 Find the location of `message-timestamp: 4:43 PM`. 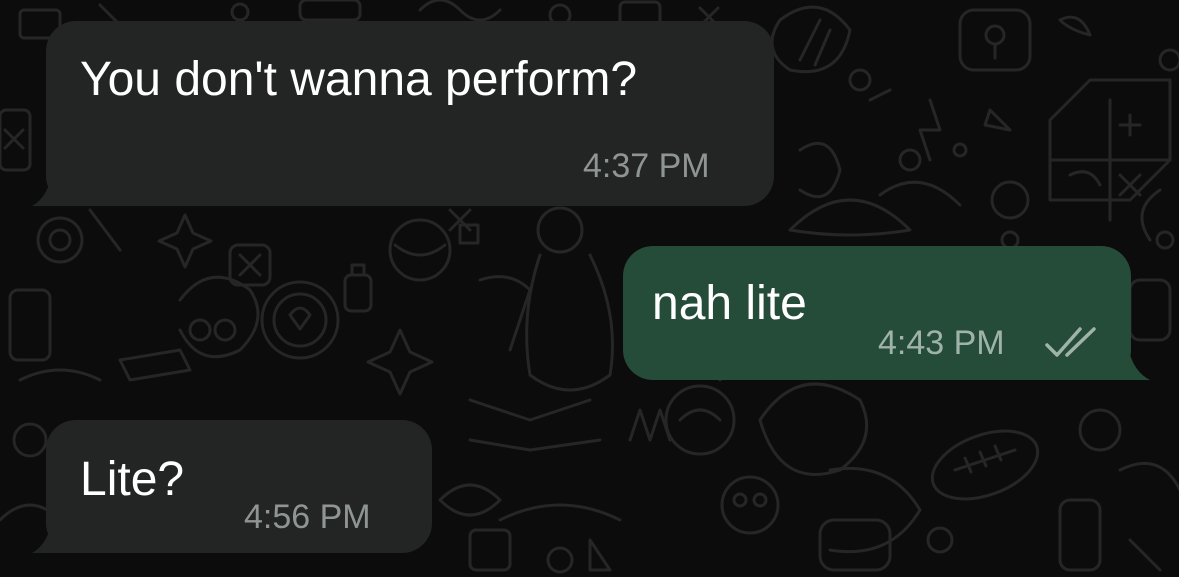

message-timestamp: 4:43 PM is located at coordinates (941, 343).